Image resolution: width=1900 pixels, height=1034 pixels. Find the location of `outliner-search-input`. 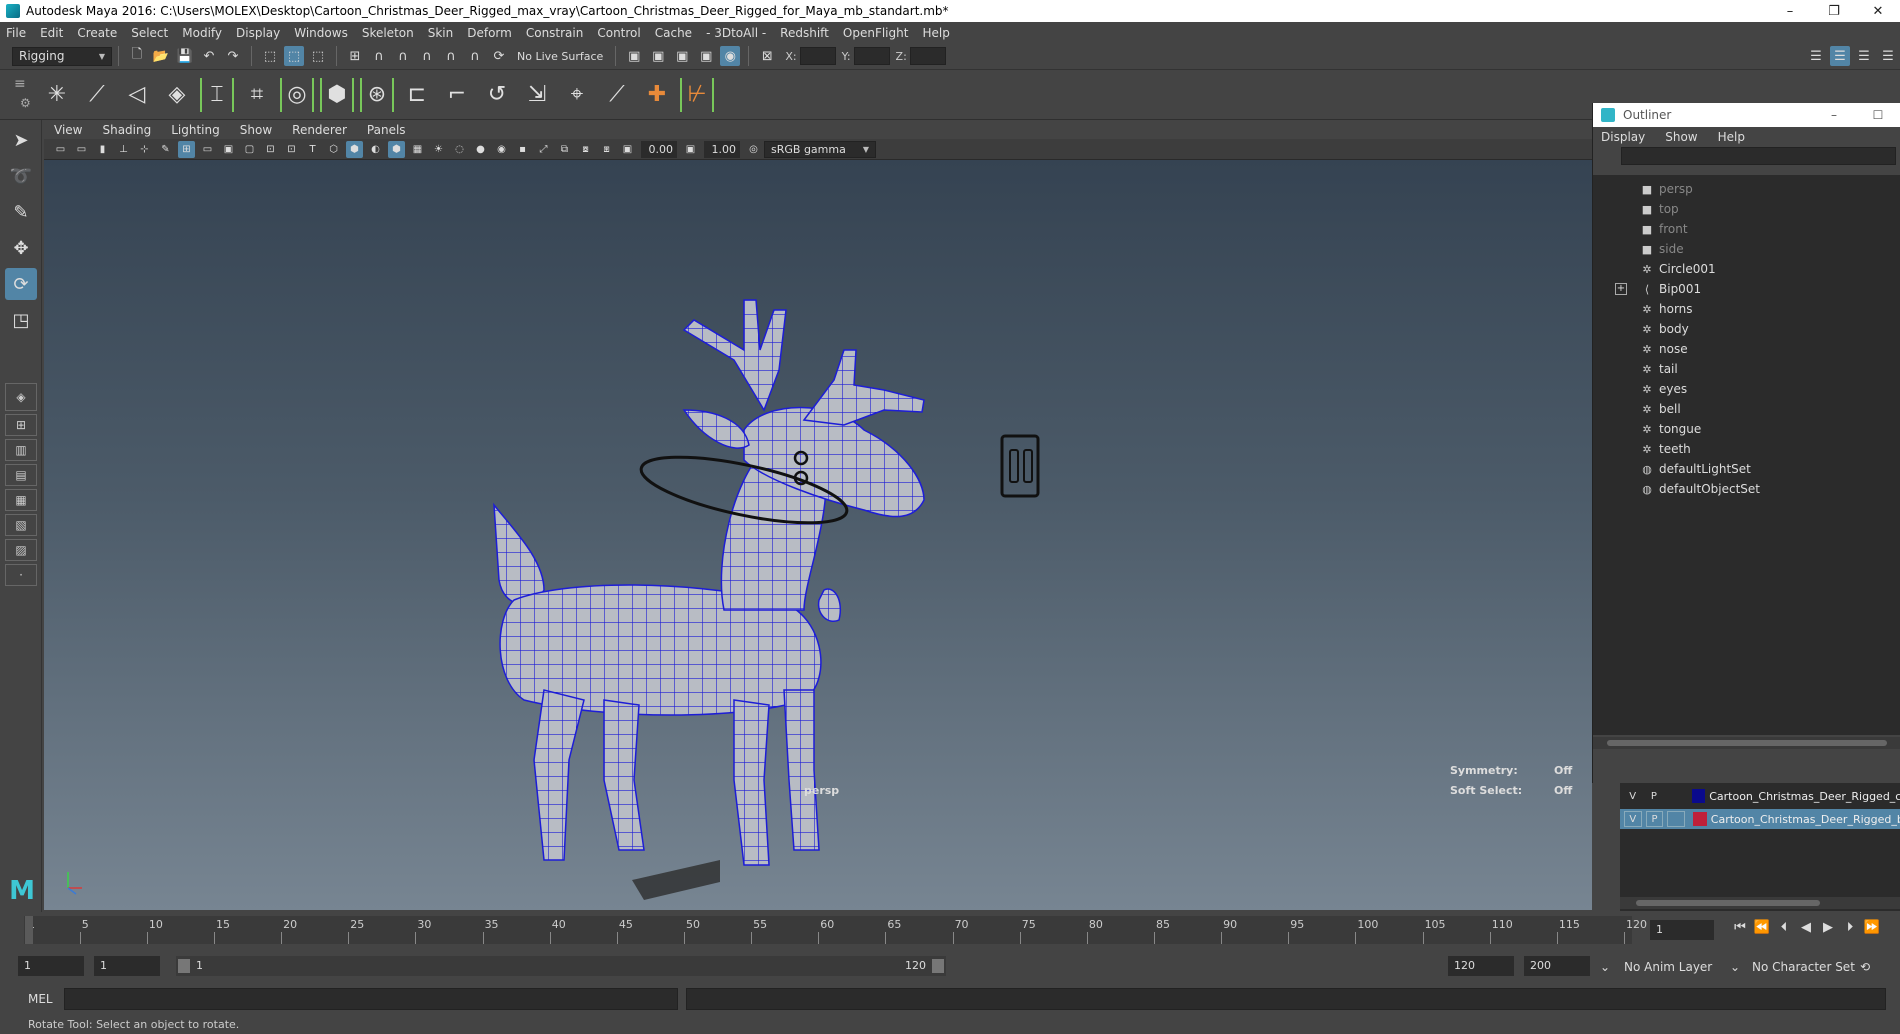

outliner-search-input is located at coordinates (1758, 156).